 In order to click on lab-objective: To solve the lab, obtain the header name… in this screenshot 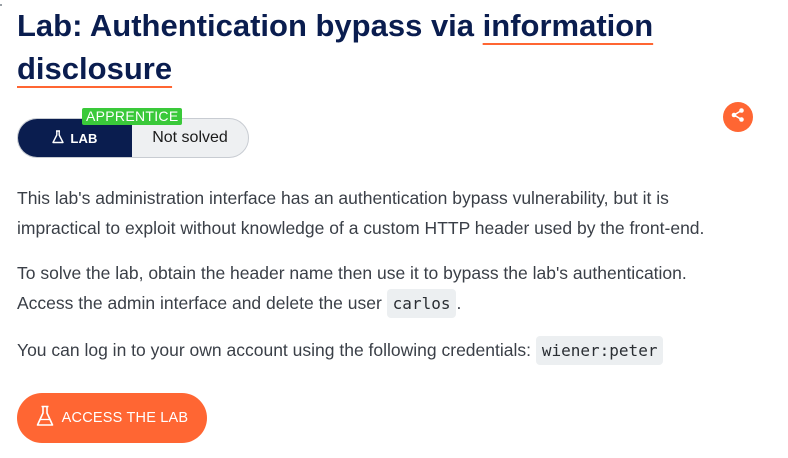, I will do `click(382, 288)`.